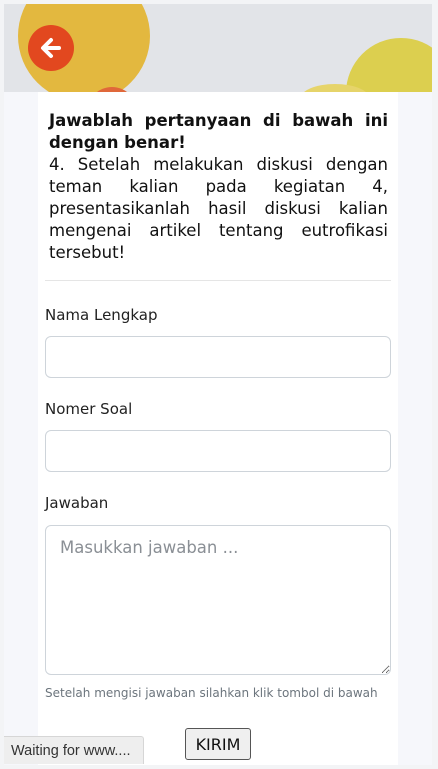  I want to click on back-button, so click(51, 48).